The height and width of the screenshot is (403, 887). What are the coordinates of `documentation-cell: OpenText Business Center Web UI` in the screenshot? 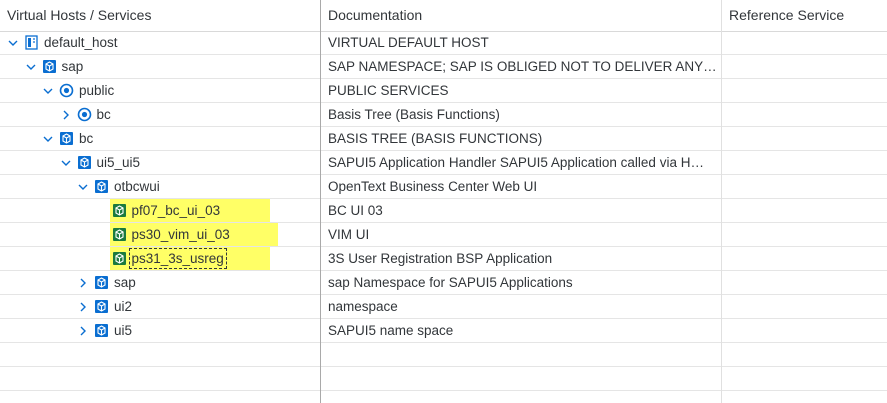 It's located at (433, 186).